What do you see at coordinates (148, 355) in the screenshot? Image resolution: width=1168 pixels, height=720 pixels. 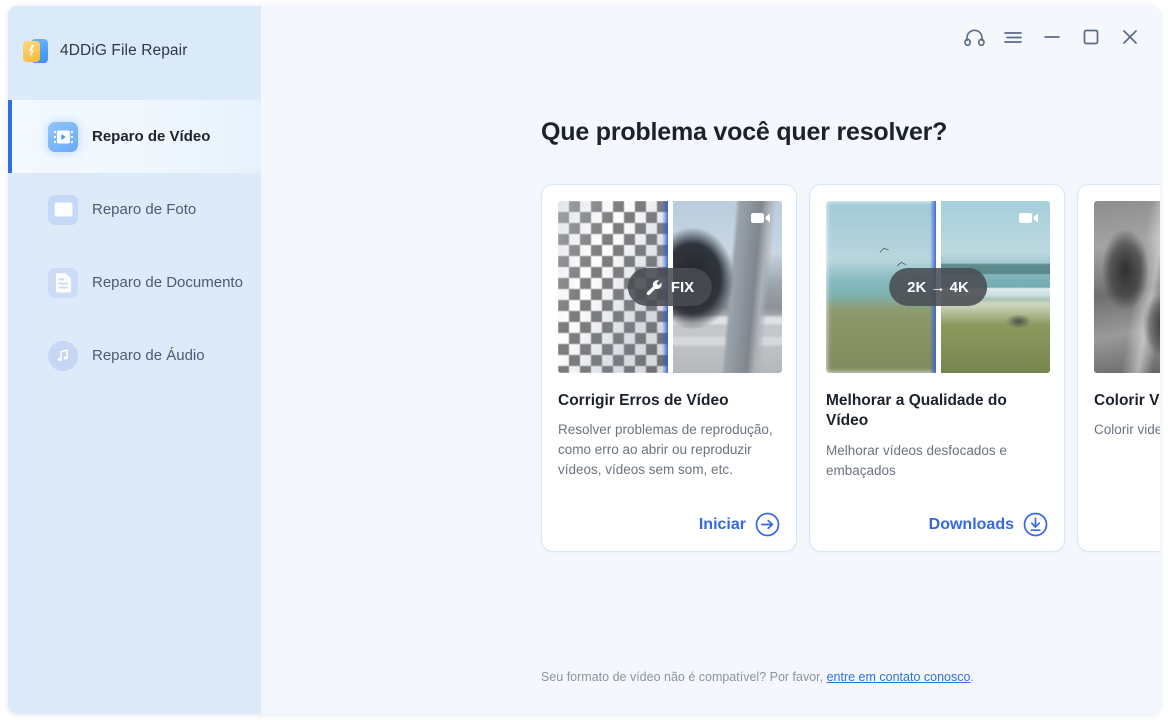 I see `sidebar-item-label: Reparo de Áudio` at bounding box center [148, 355].